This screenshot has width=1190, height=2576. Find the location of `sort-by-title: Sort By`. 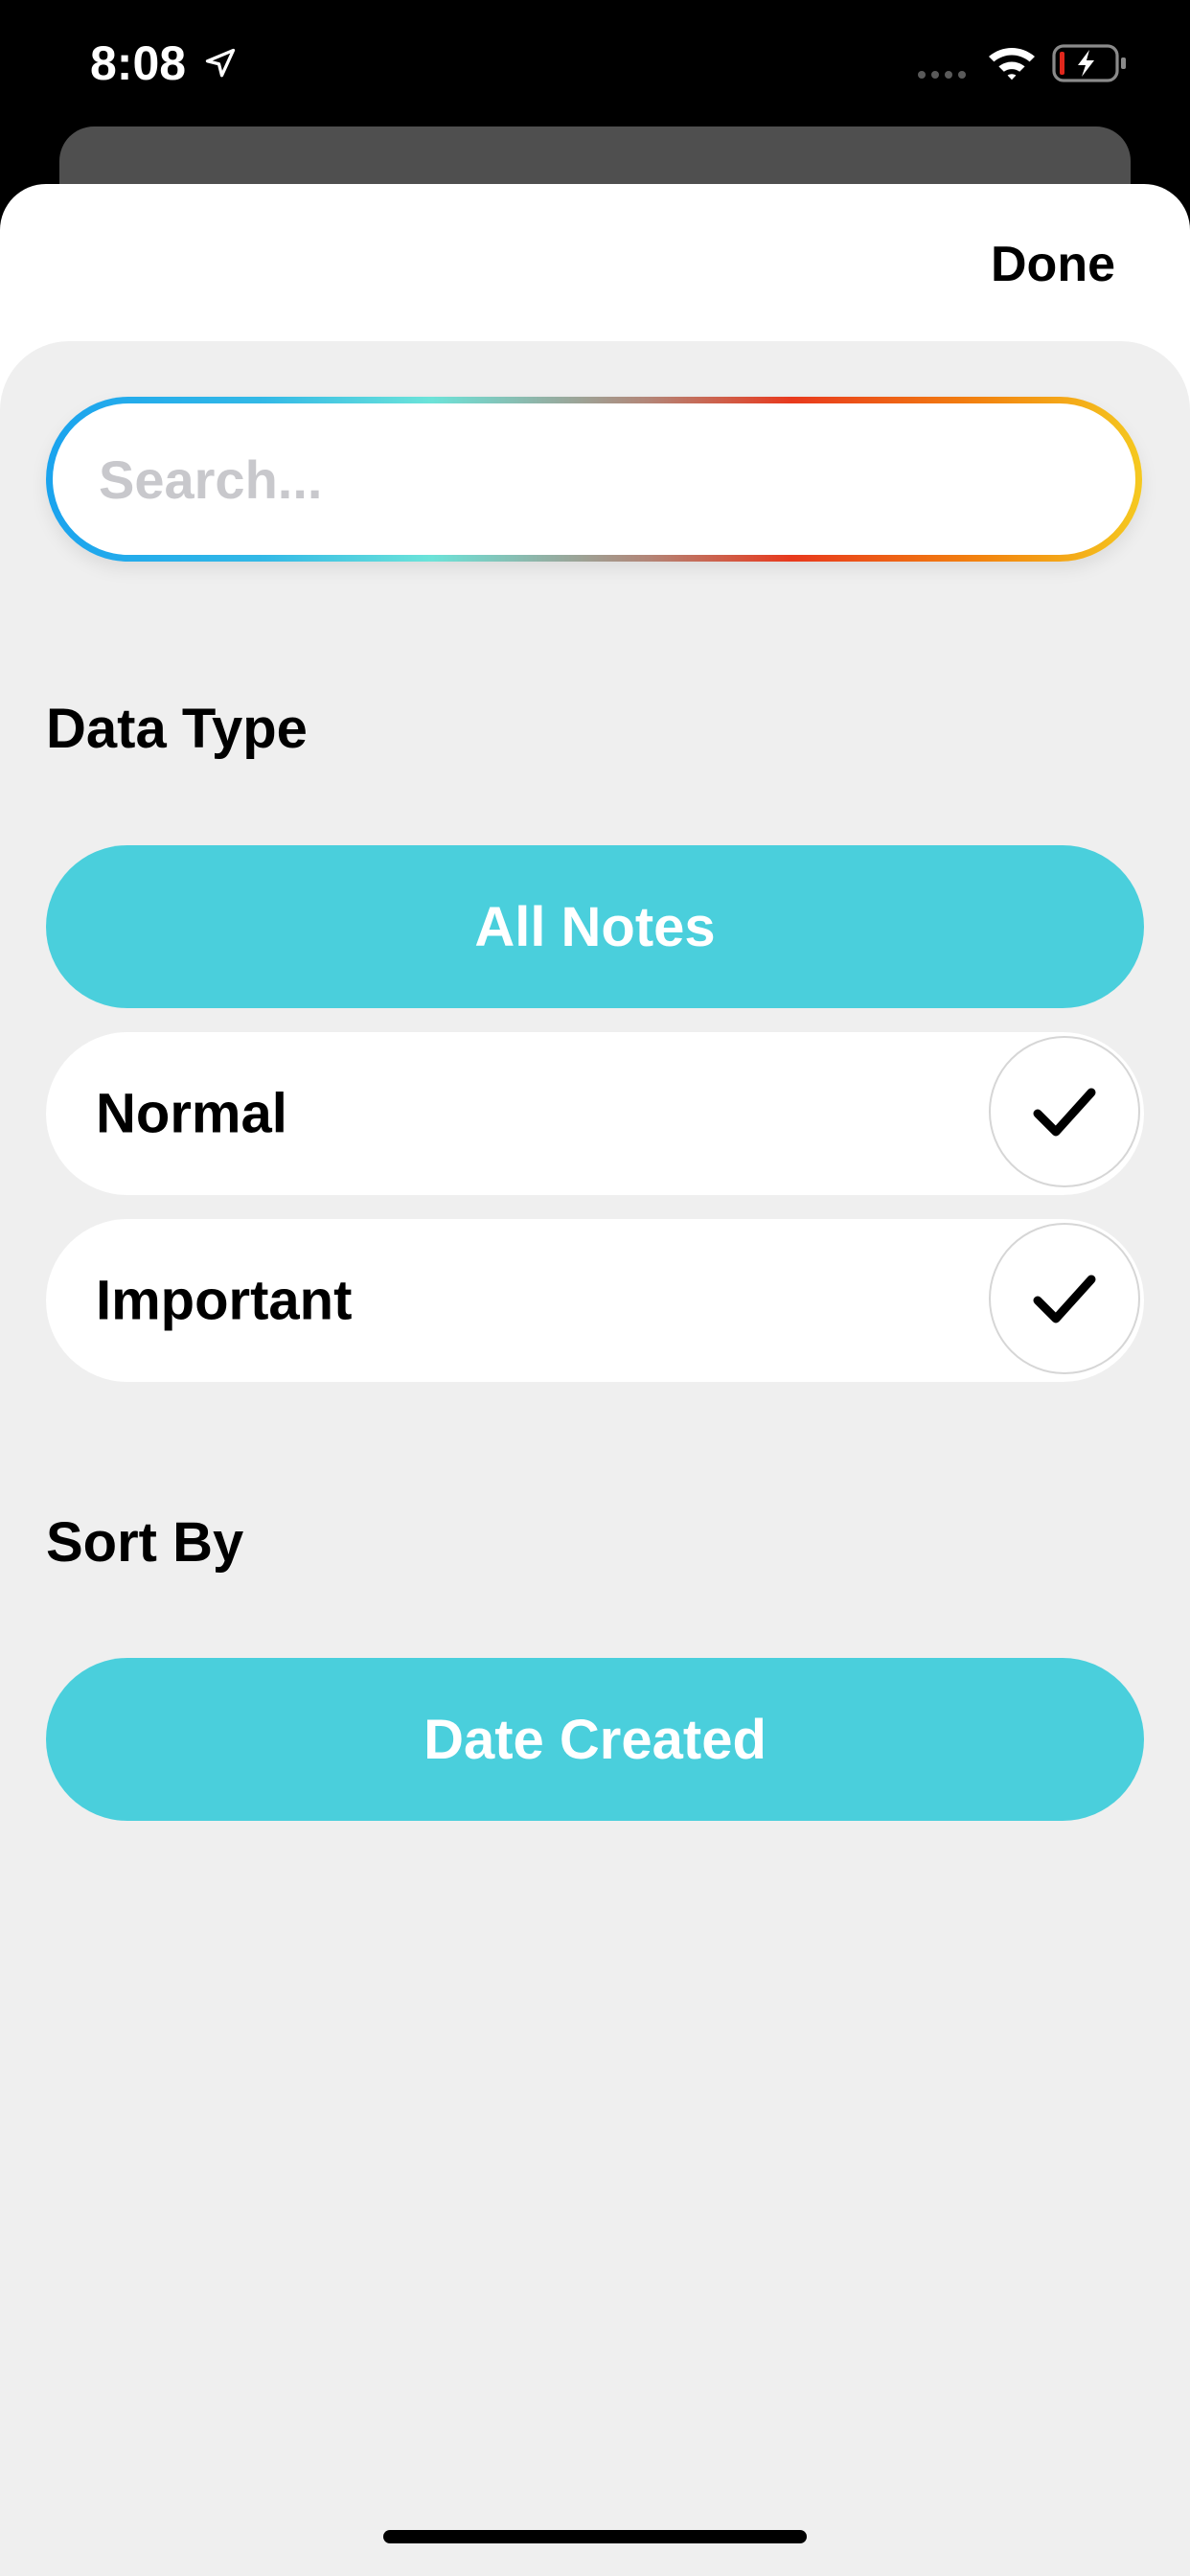

sort-by-title: Sort By is located at coordinates (145, 1542).